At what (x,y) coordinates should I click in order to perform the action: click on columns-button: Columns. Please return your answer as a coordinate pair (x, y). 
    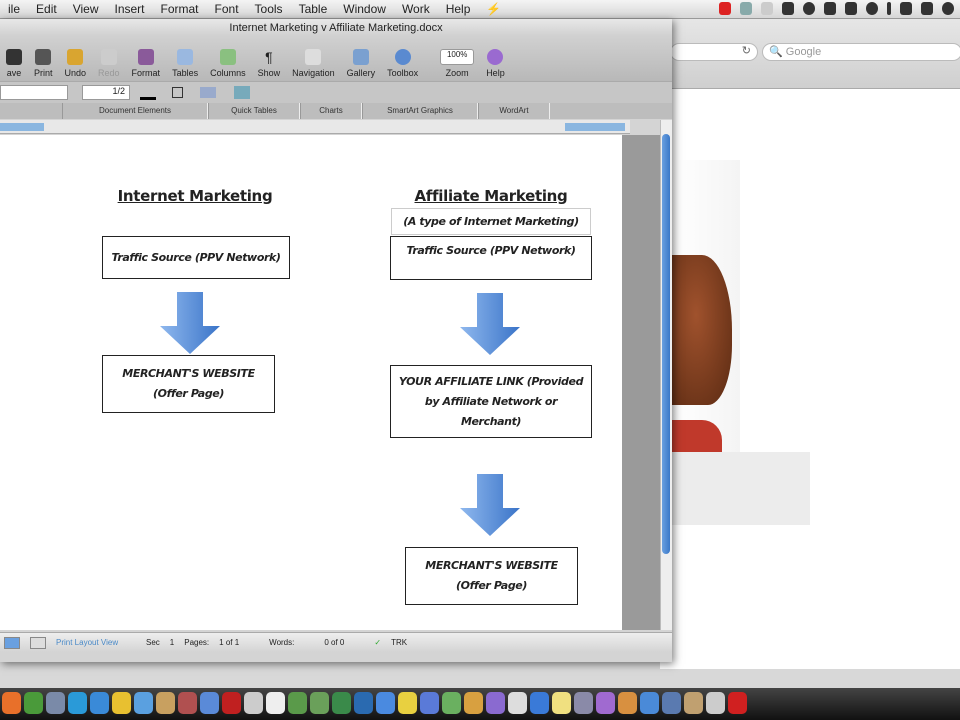
    Looking at the image, I should click on (228, 63).